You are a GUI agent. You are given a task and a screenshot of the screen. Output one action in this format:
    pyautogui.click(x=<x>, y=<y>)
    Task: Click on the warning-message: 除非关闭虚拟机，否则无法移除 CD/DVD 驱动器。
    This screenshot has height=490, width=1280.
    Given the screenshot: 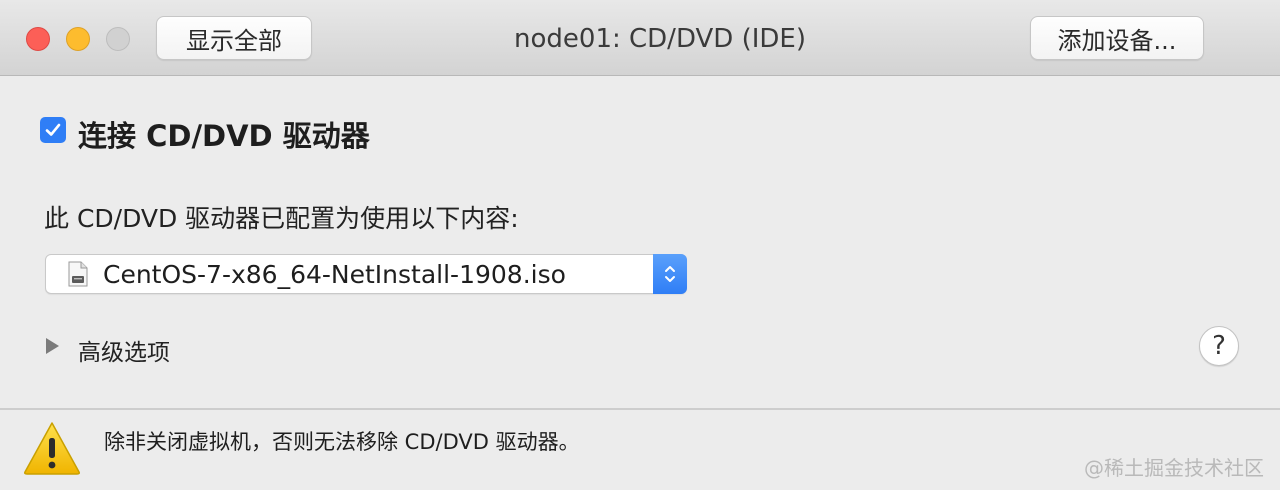 What is the action you would take?
    pyautogui.click(x=342, y=442)
    